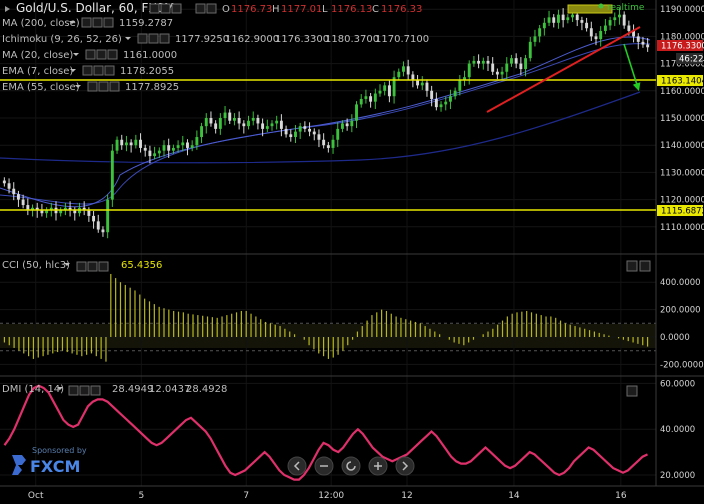  I want to click on header-extra-settings-button, so click(211, 8).